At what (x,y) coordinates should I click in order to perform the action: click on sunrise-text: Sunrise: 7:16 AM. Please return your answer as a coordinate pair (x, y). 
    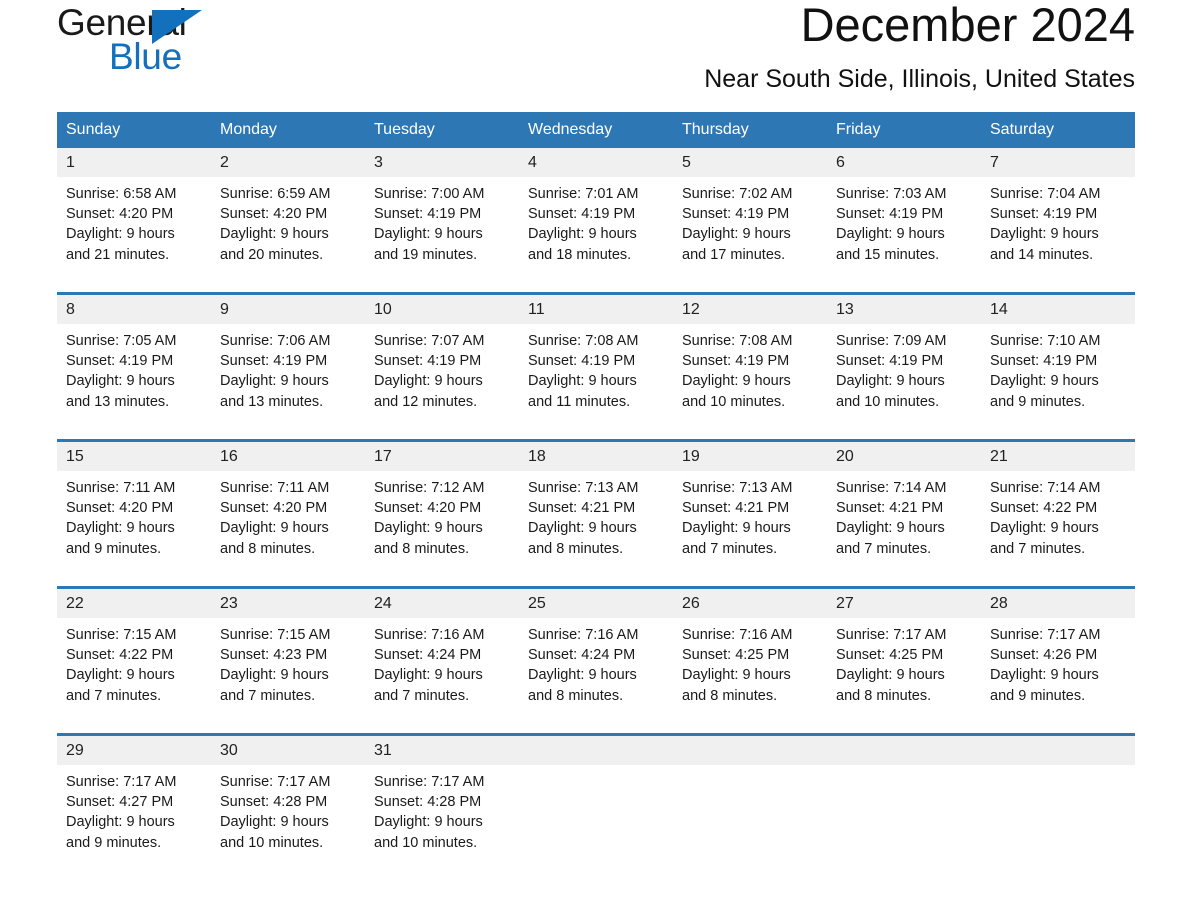
    Looking at the image, I should click on (583, 635).